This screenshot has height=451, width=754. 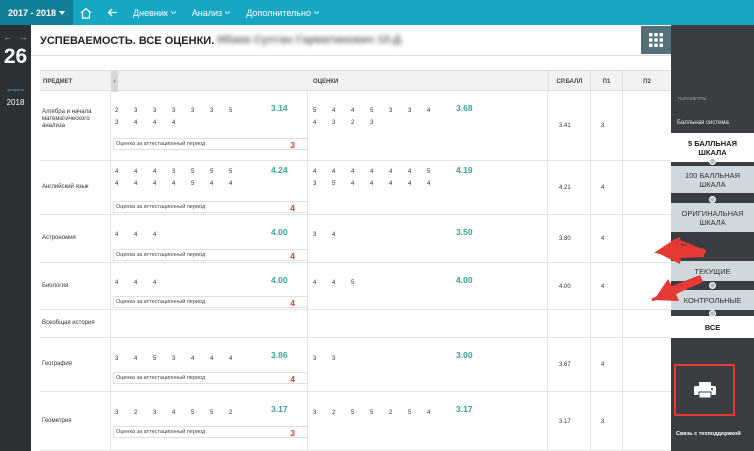 What do you see at coordinates (282, 13) in the screenshot?
I see `nav-item-extra: Дополнительно` at bounding box center [282, 13].